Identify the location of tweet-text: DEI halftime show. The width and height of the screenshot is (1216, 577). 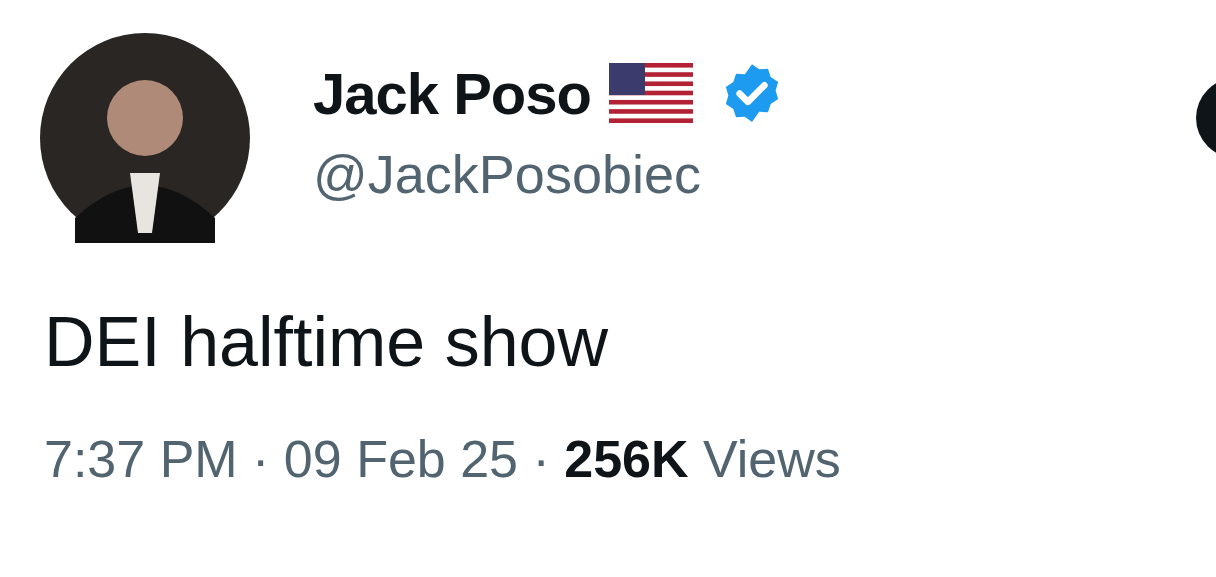
(327, 342).